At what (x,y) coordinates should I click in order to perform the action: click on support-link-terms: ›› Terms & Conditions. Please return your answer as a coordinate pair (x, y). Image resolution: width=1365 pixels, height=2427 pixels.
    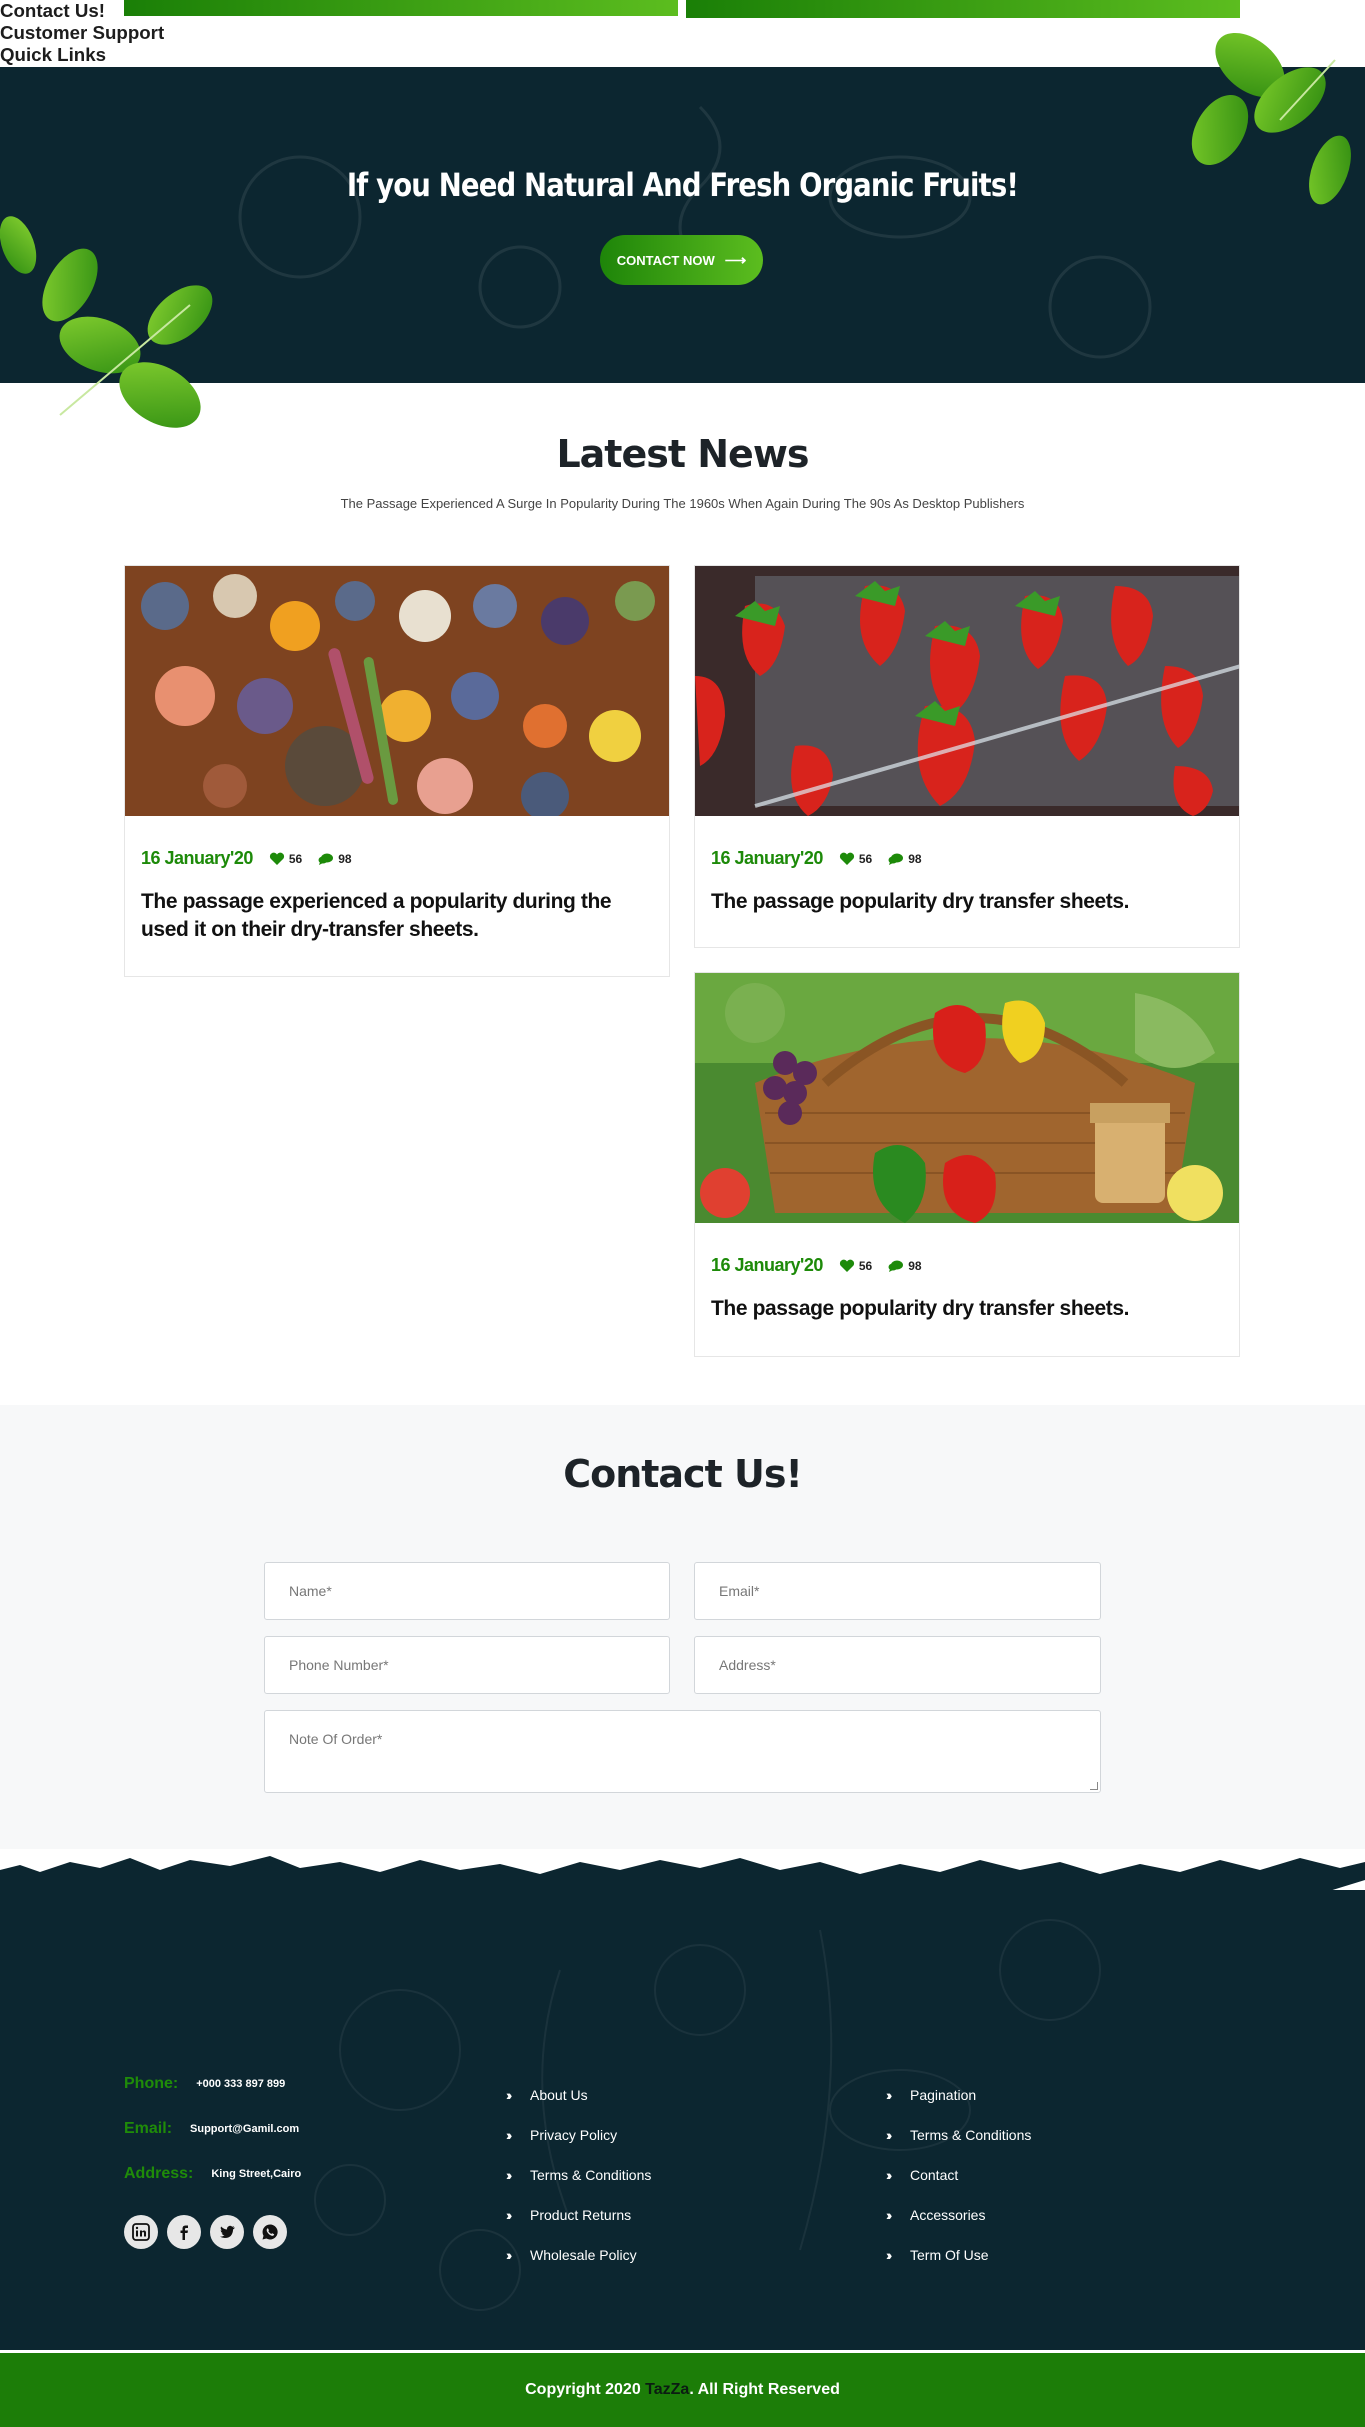
    Looking at the image, I should click on (578, 2175).